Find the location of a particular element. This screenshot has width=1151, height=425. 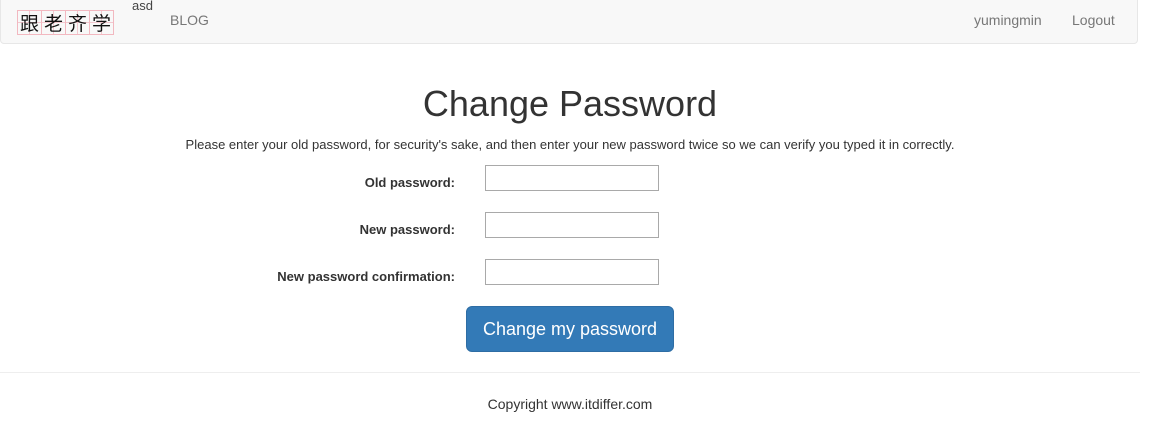

brand-logo: 跟 老 齐 学 is located at coordinates (67, 22).